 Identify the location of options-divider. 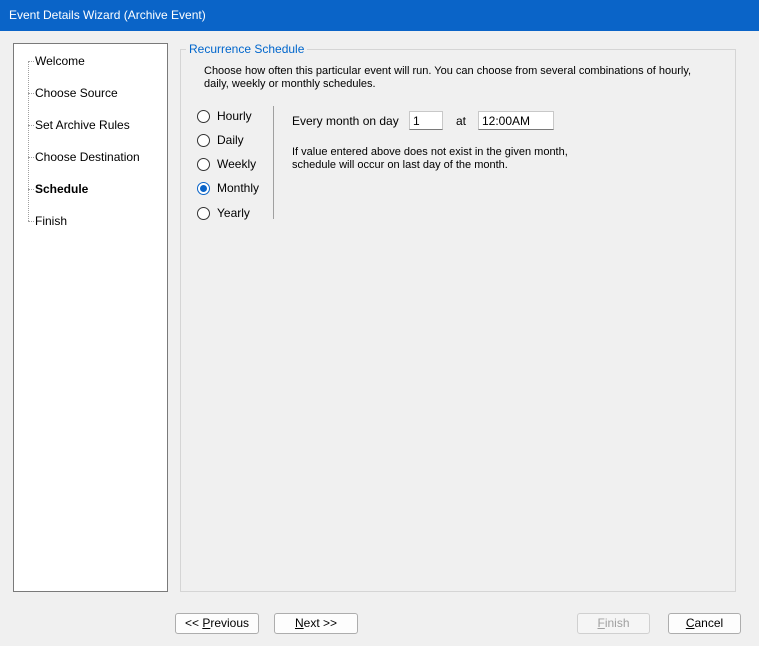
(273, 162).